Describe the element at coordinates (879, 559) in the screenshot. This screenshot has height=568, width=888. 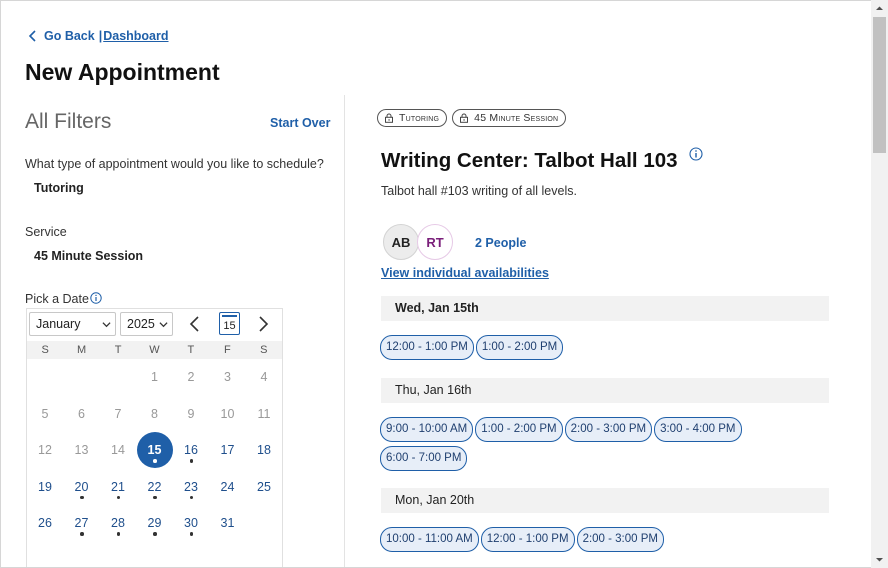
I see `scroll-down-arrow-icon` at that location.